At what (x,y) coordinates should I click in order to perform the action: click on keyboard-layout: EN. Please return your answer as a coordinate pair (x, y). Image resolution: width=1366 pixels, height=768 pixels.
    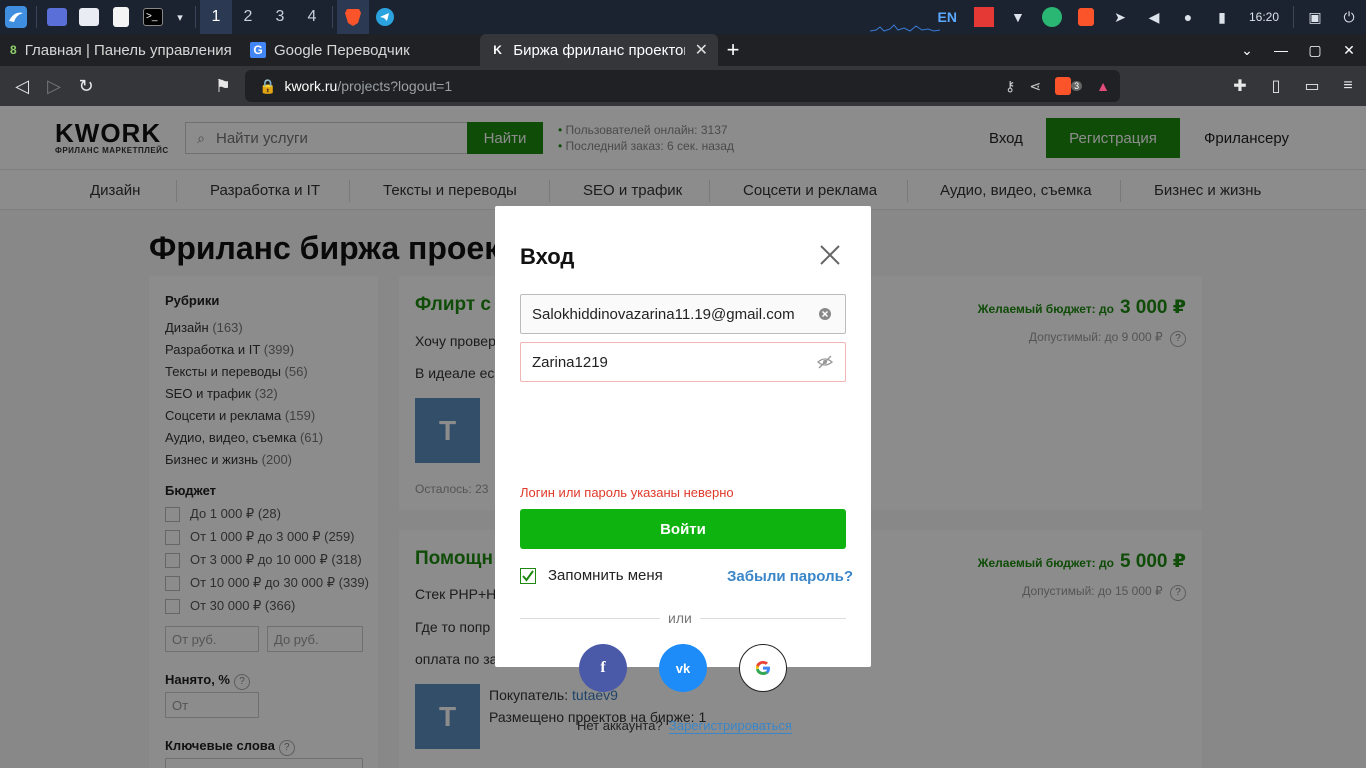
    Looking at the image, I should click on (947, 17).